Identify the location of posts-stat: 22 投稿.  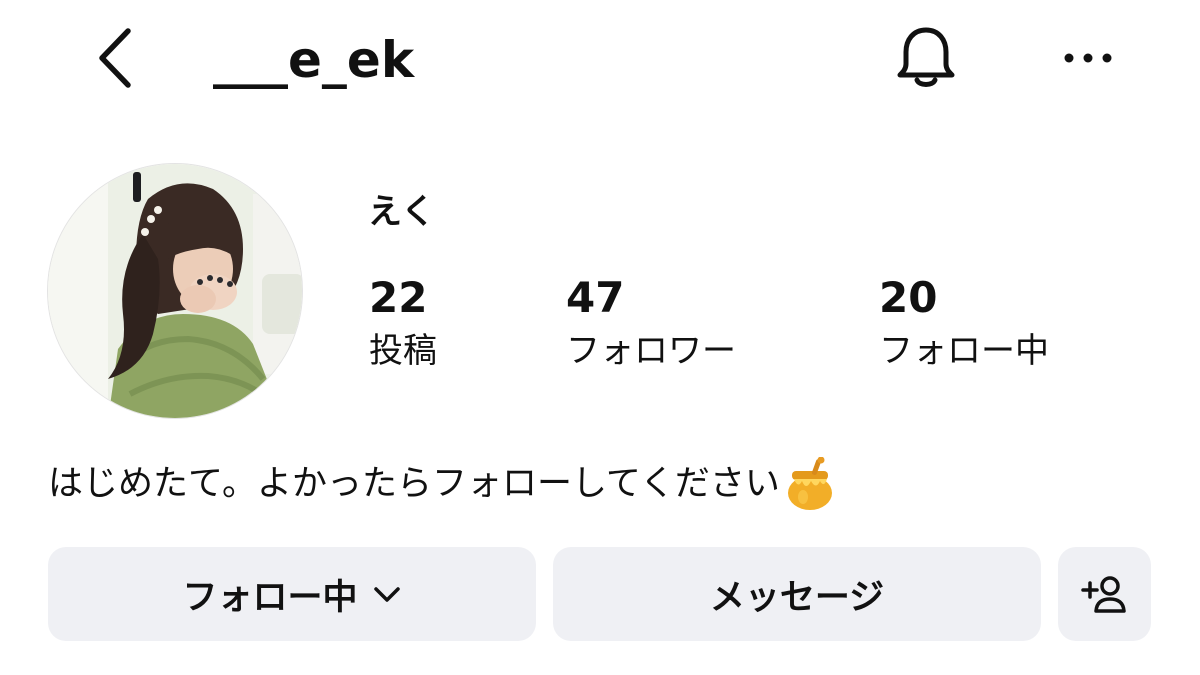
(403, 323).